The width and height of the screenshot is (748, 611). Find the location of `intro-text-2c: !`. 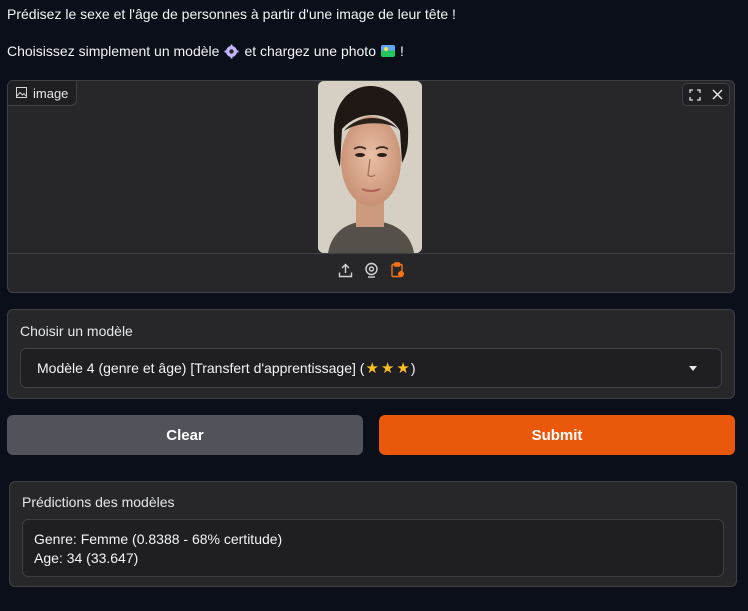

intro-text-2c: ! is located at coordinates (401, 51).